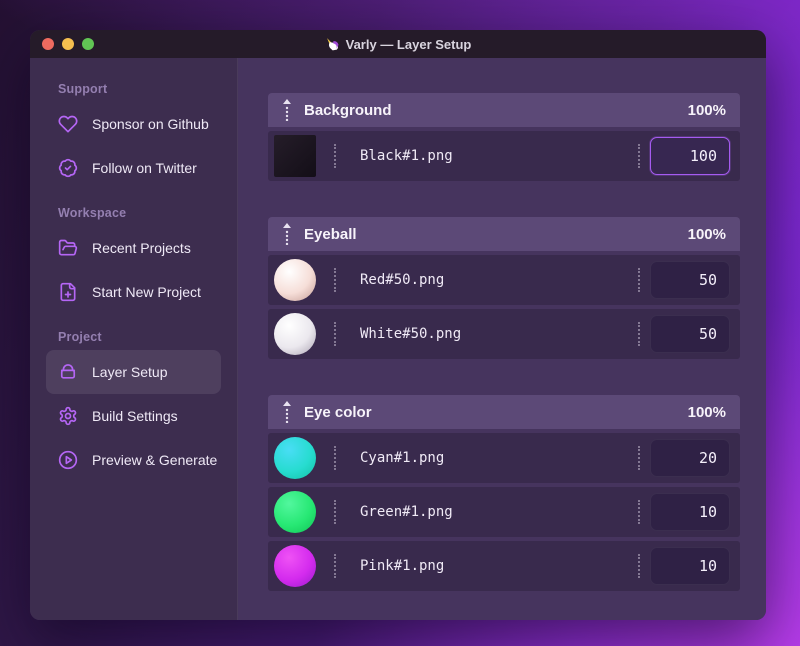 Image resolution: width=800 pixels, height=646 pixels. I want to click on play-circle-icon, so click(68, 460).